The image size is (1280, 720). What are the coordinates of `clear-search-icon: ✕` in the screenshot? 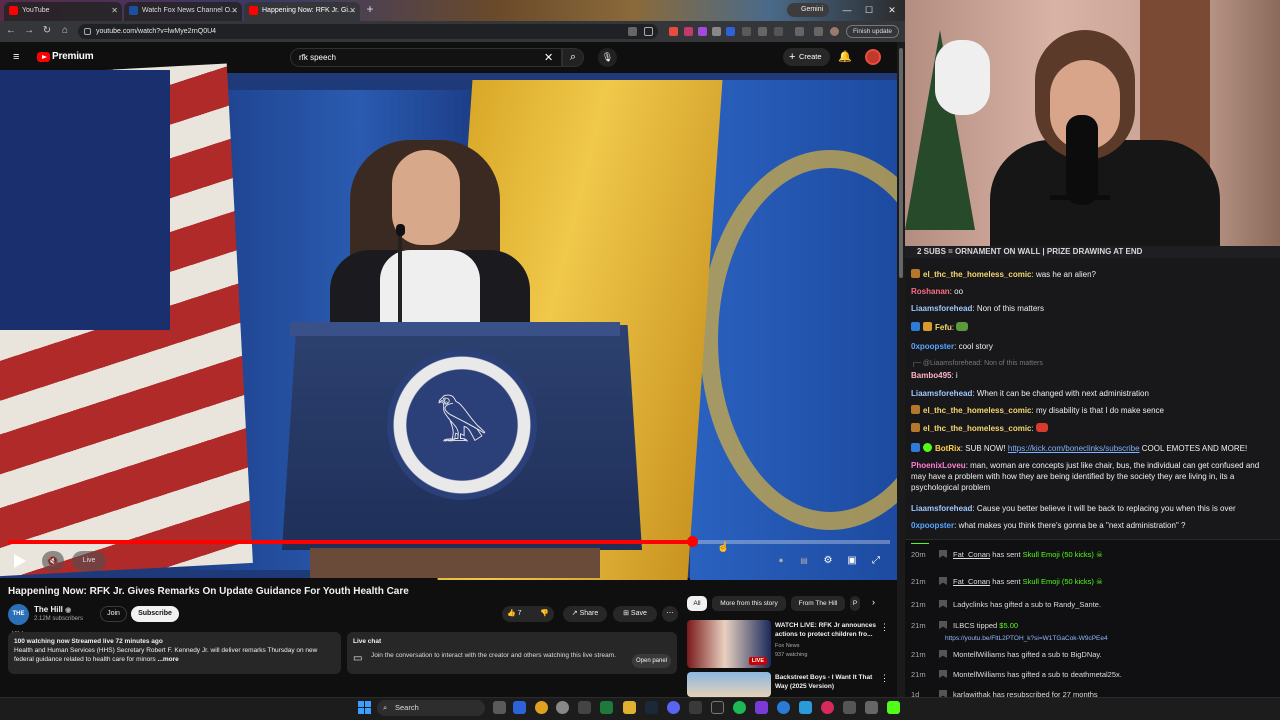 It's located at (548, 57).